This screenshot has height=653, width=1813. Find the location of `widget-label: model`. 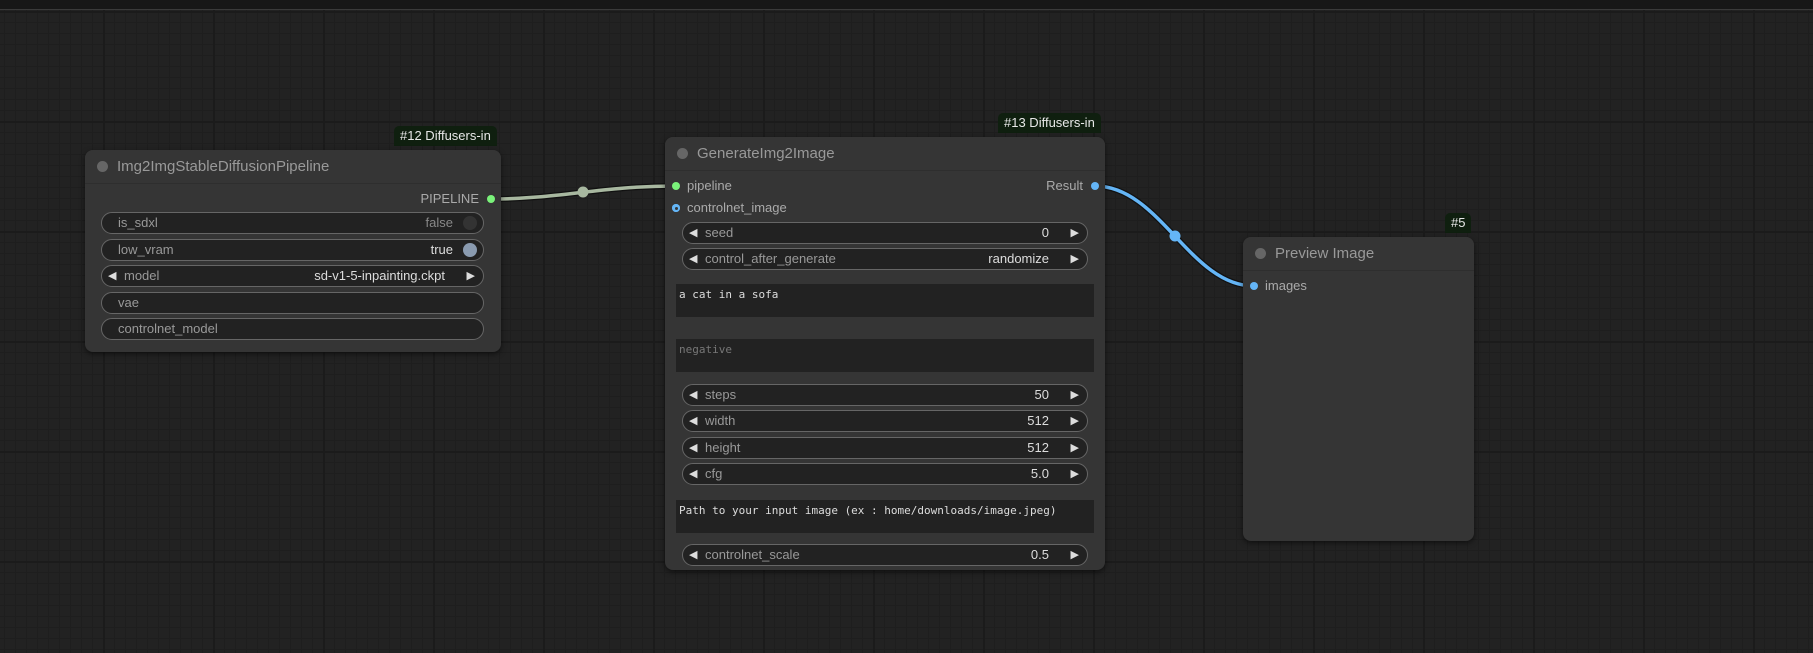

widget-label: model is located at coordinates (142, 275).